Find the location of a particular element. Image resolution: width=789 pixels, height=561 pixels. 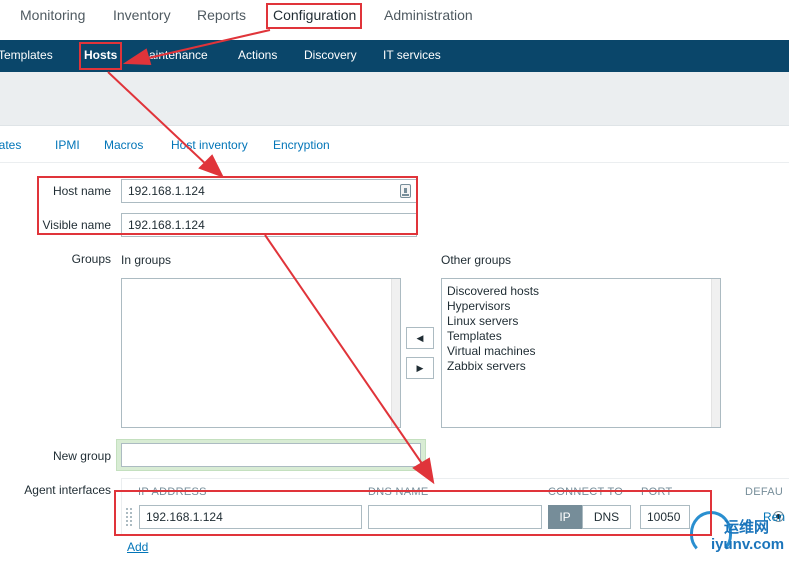

in-groups-scrollbar is located at coordinates (395, 353).